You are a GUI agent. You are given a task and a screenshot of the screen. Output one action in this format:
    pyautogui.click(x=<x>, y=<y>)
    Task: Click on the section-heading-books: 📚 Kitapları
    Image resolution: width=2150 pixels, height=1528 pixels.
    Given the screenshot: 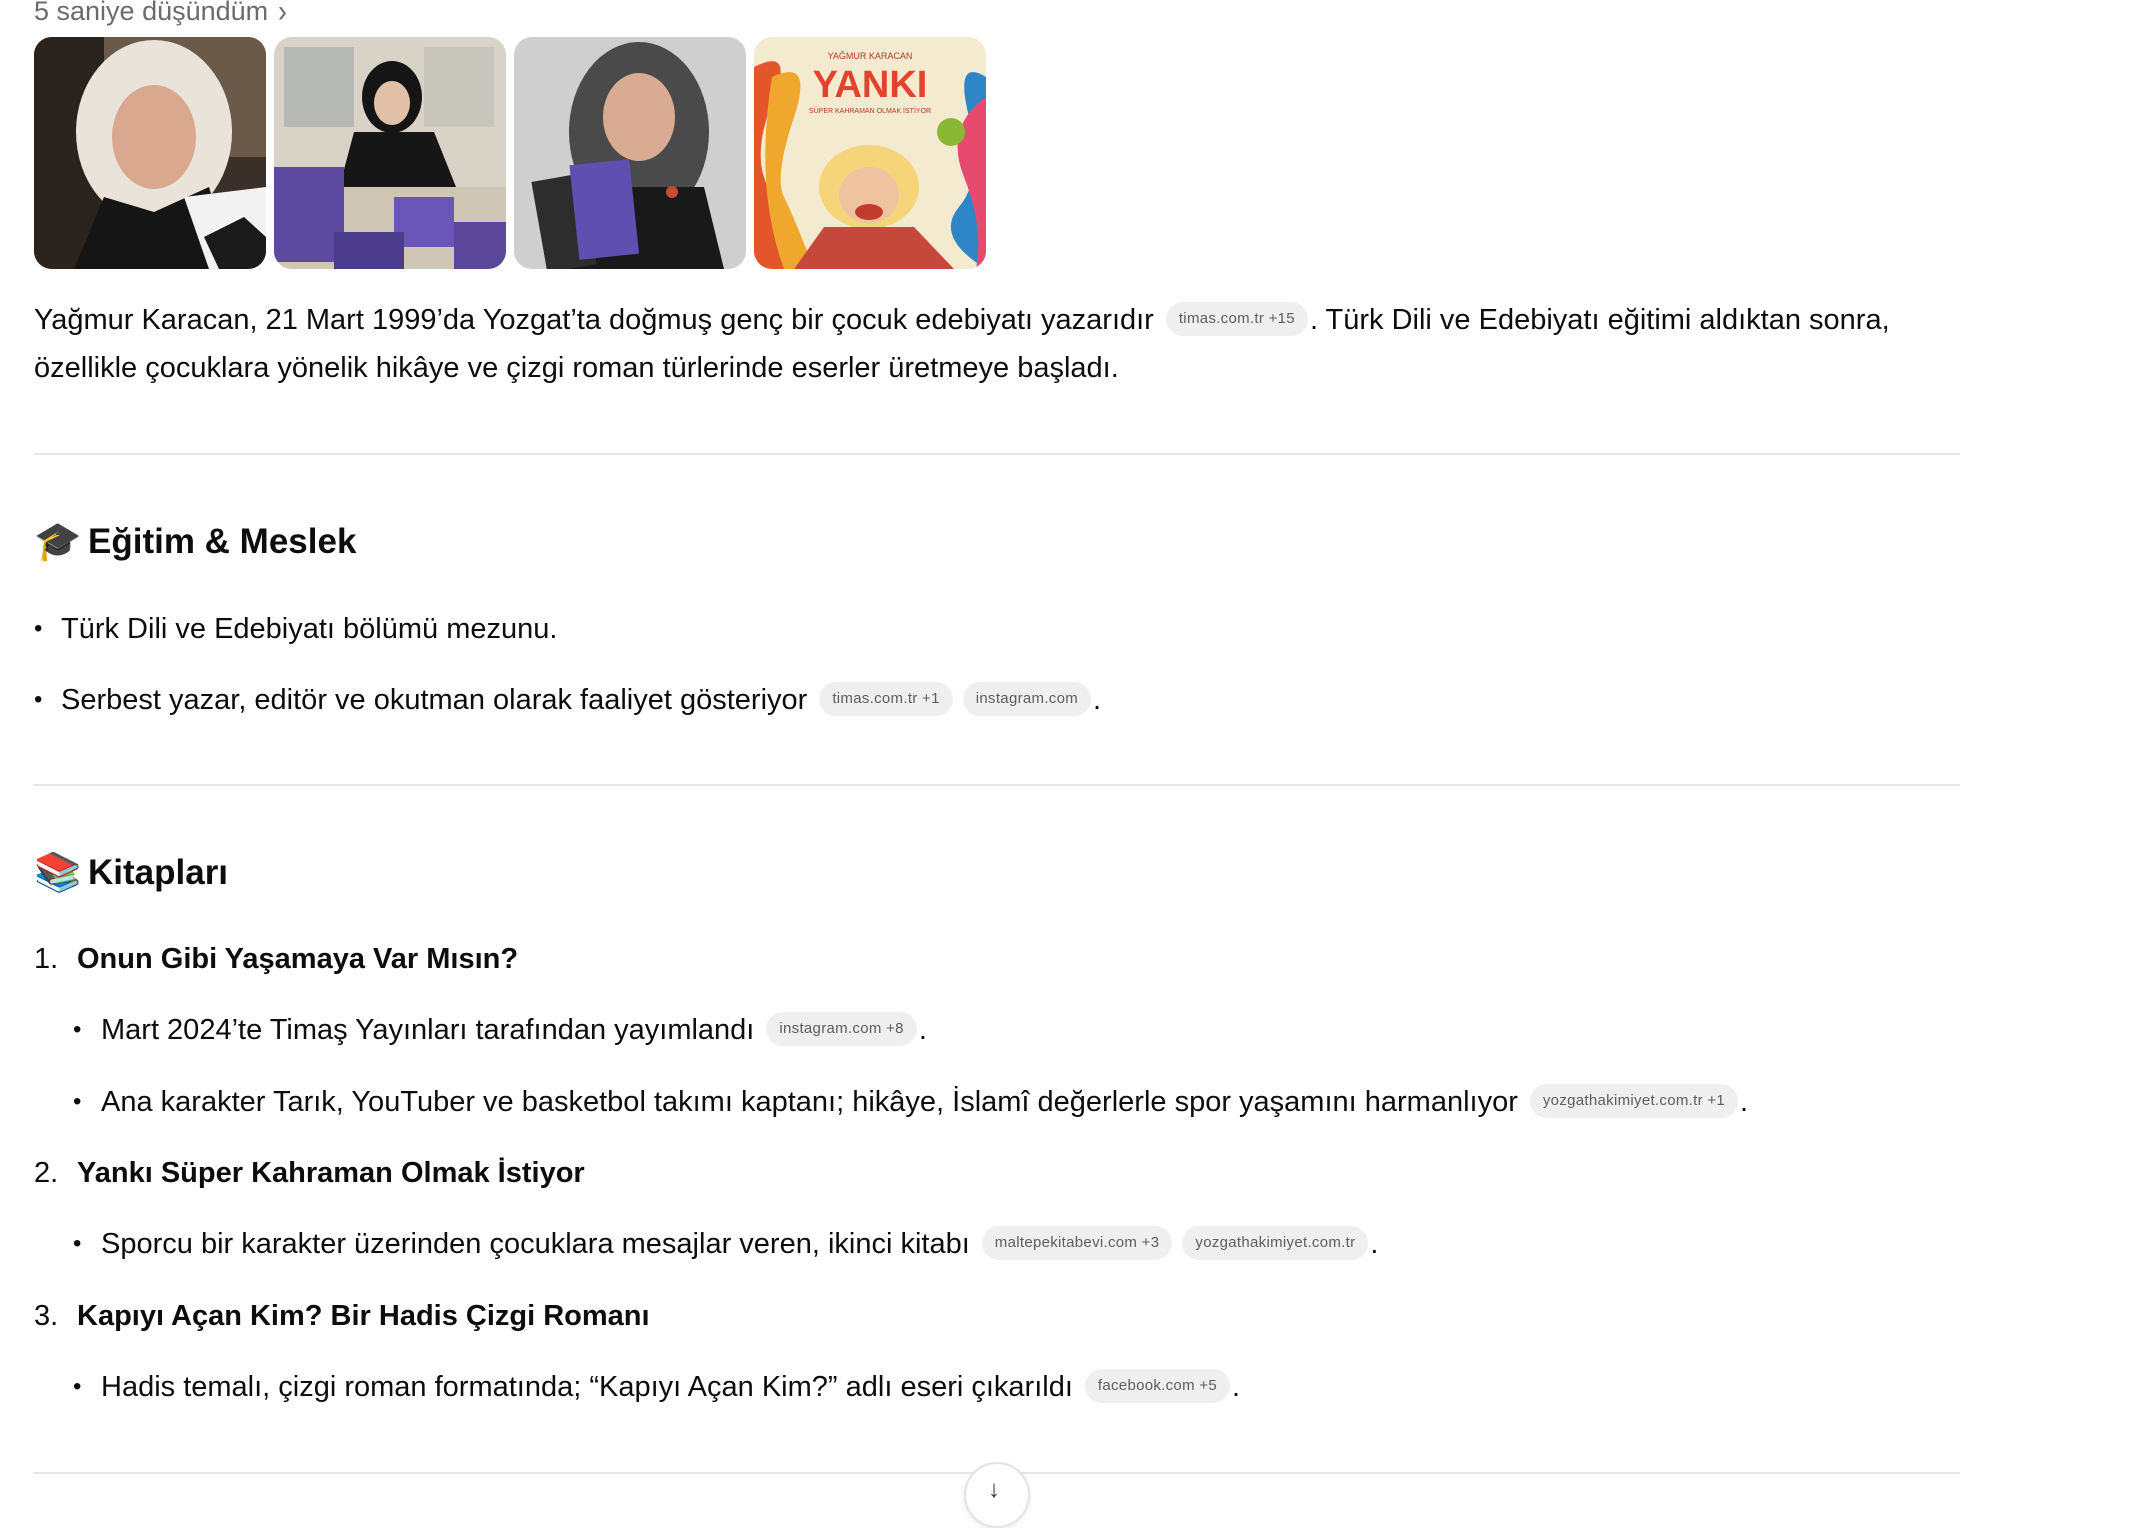 What is the action you would take?
    pyautogui.click(x=131, y=873)
    